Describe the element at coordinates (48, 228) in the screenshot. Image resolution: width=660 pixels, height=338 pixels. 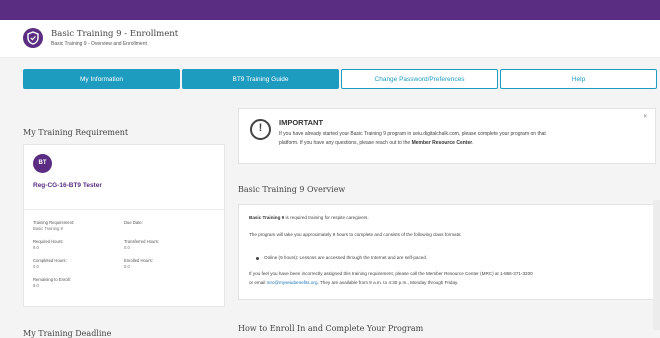
I see `training-requirement-value: Basic Training 9` at that location.